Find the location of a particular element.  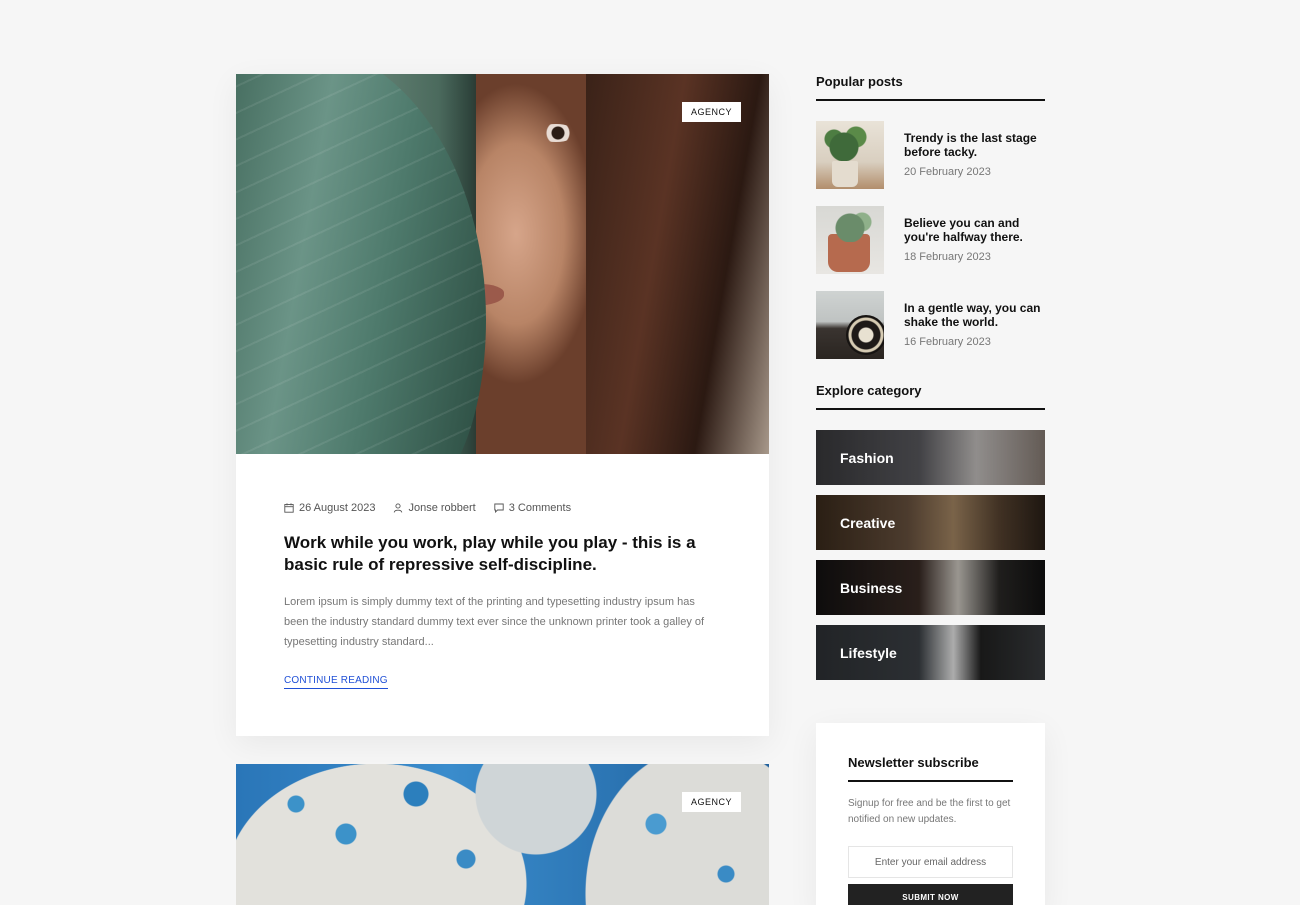

post-author: Jonse robbert is located at coordinates (434, 508).